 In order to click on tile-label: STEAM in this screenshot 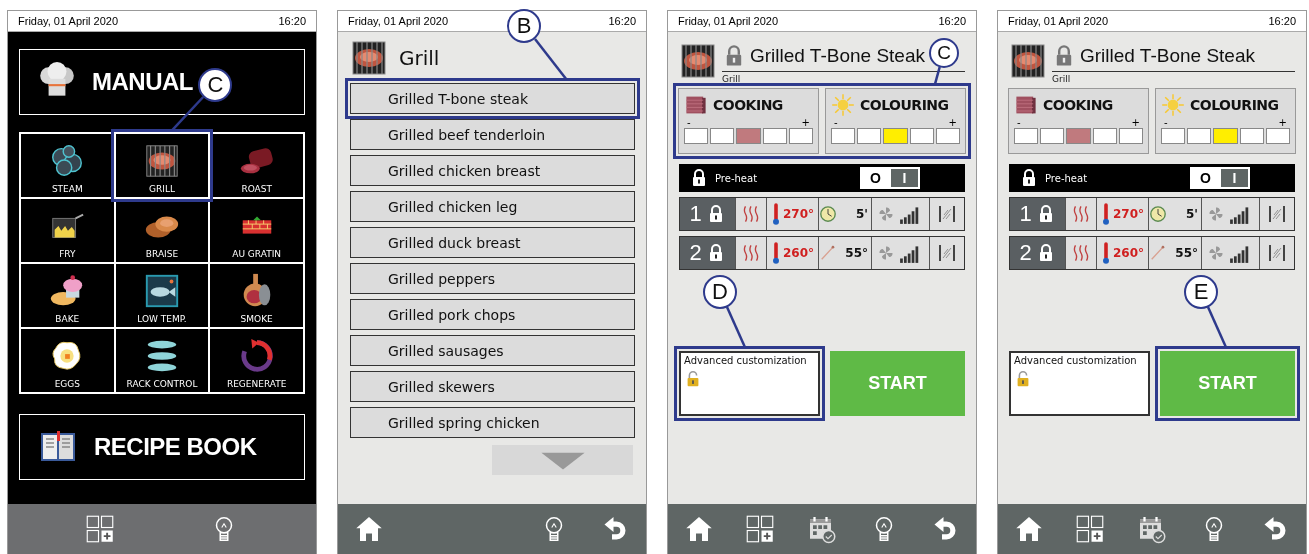, I will do `click(67, 189)`.